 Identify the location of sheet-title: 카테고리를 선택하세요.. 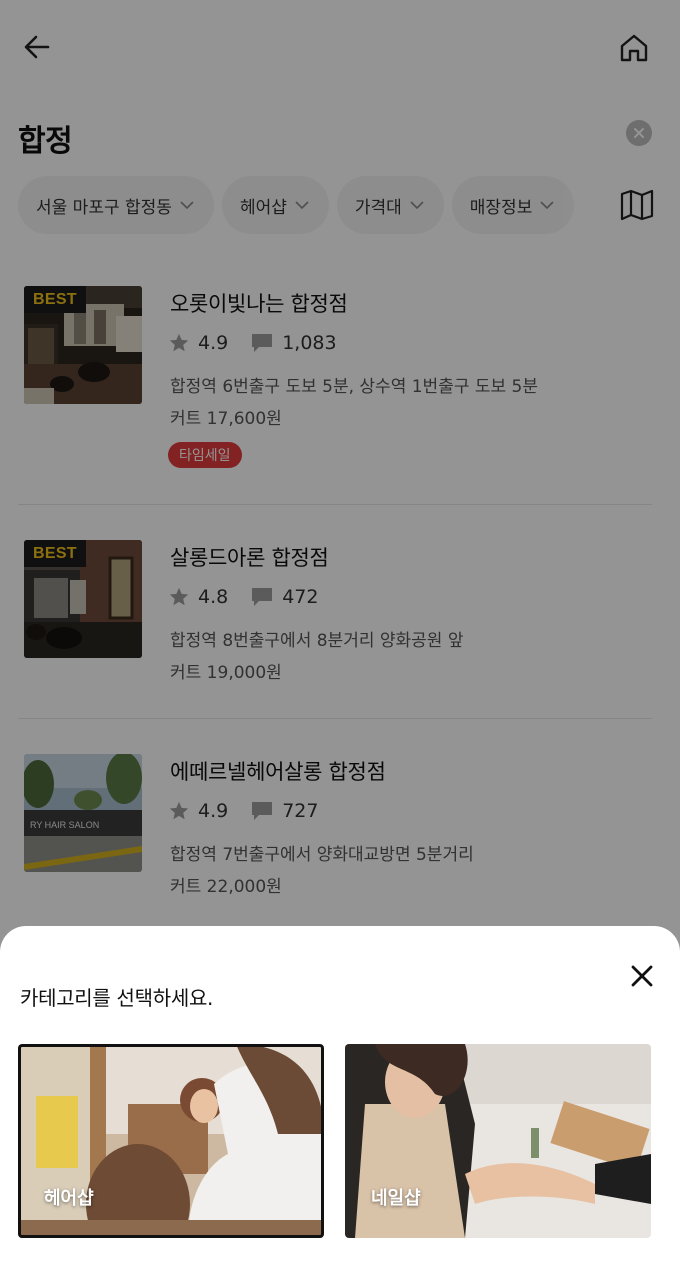
(117, 998).